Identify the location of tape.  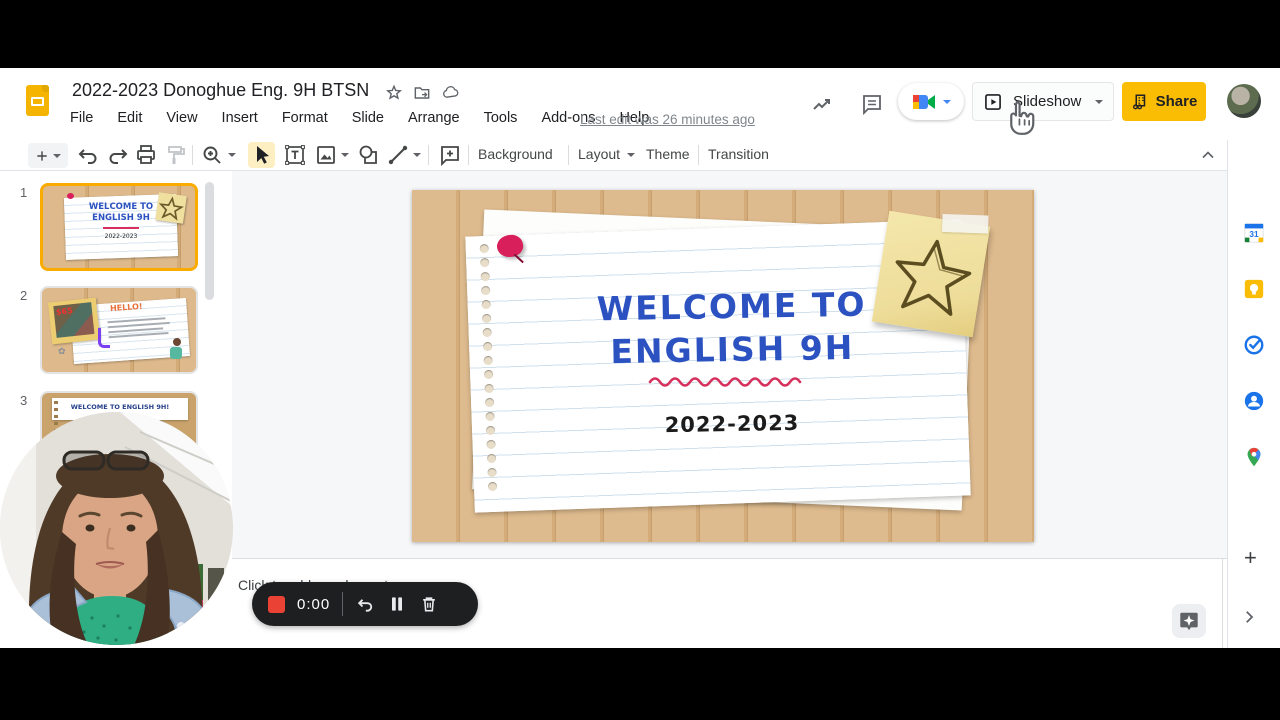
(965, 223).